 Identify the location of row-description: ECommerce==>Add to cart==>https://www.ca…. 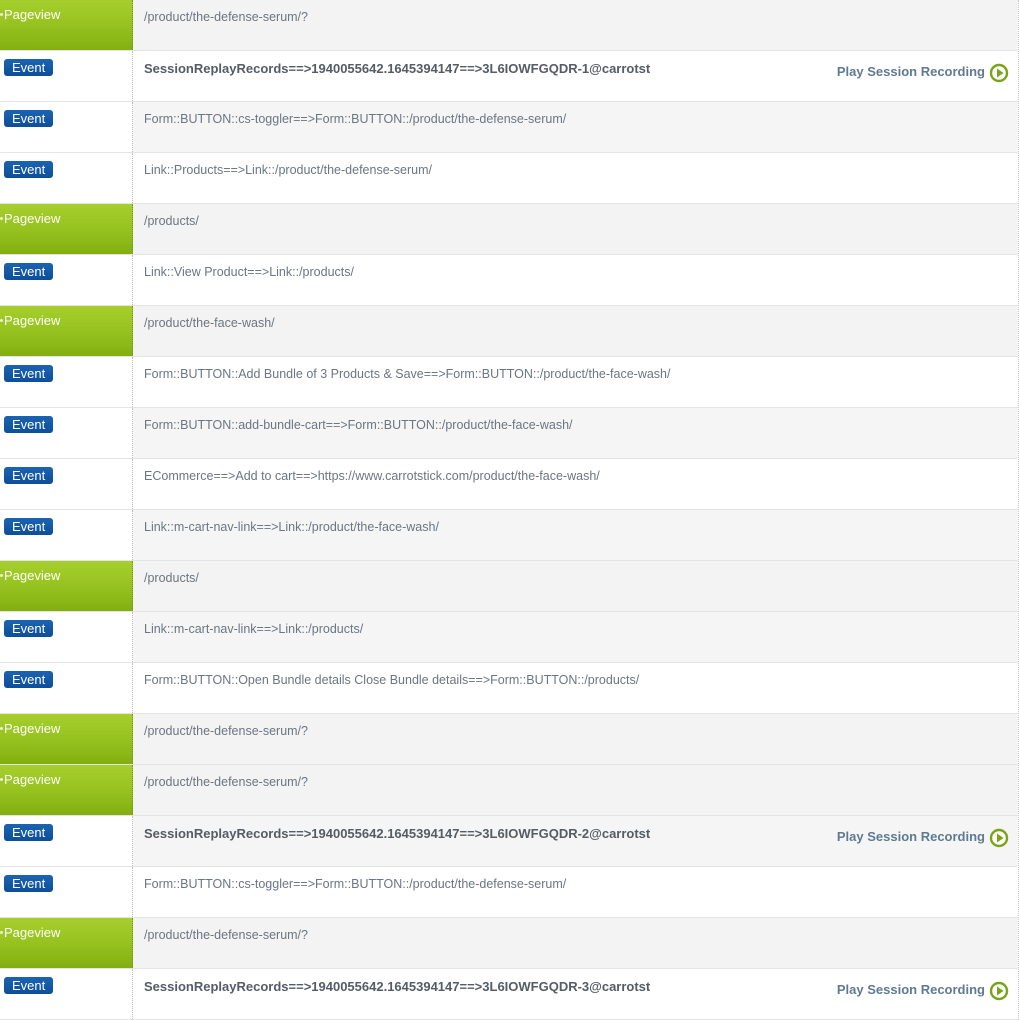
(372, 476).